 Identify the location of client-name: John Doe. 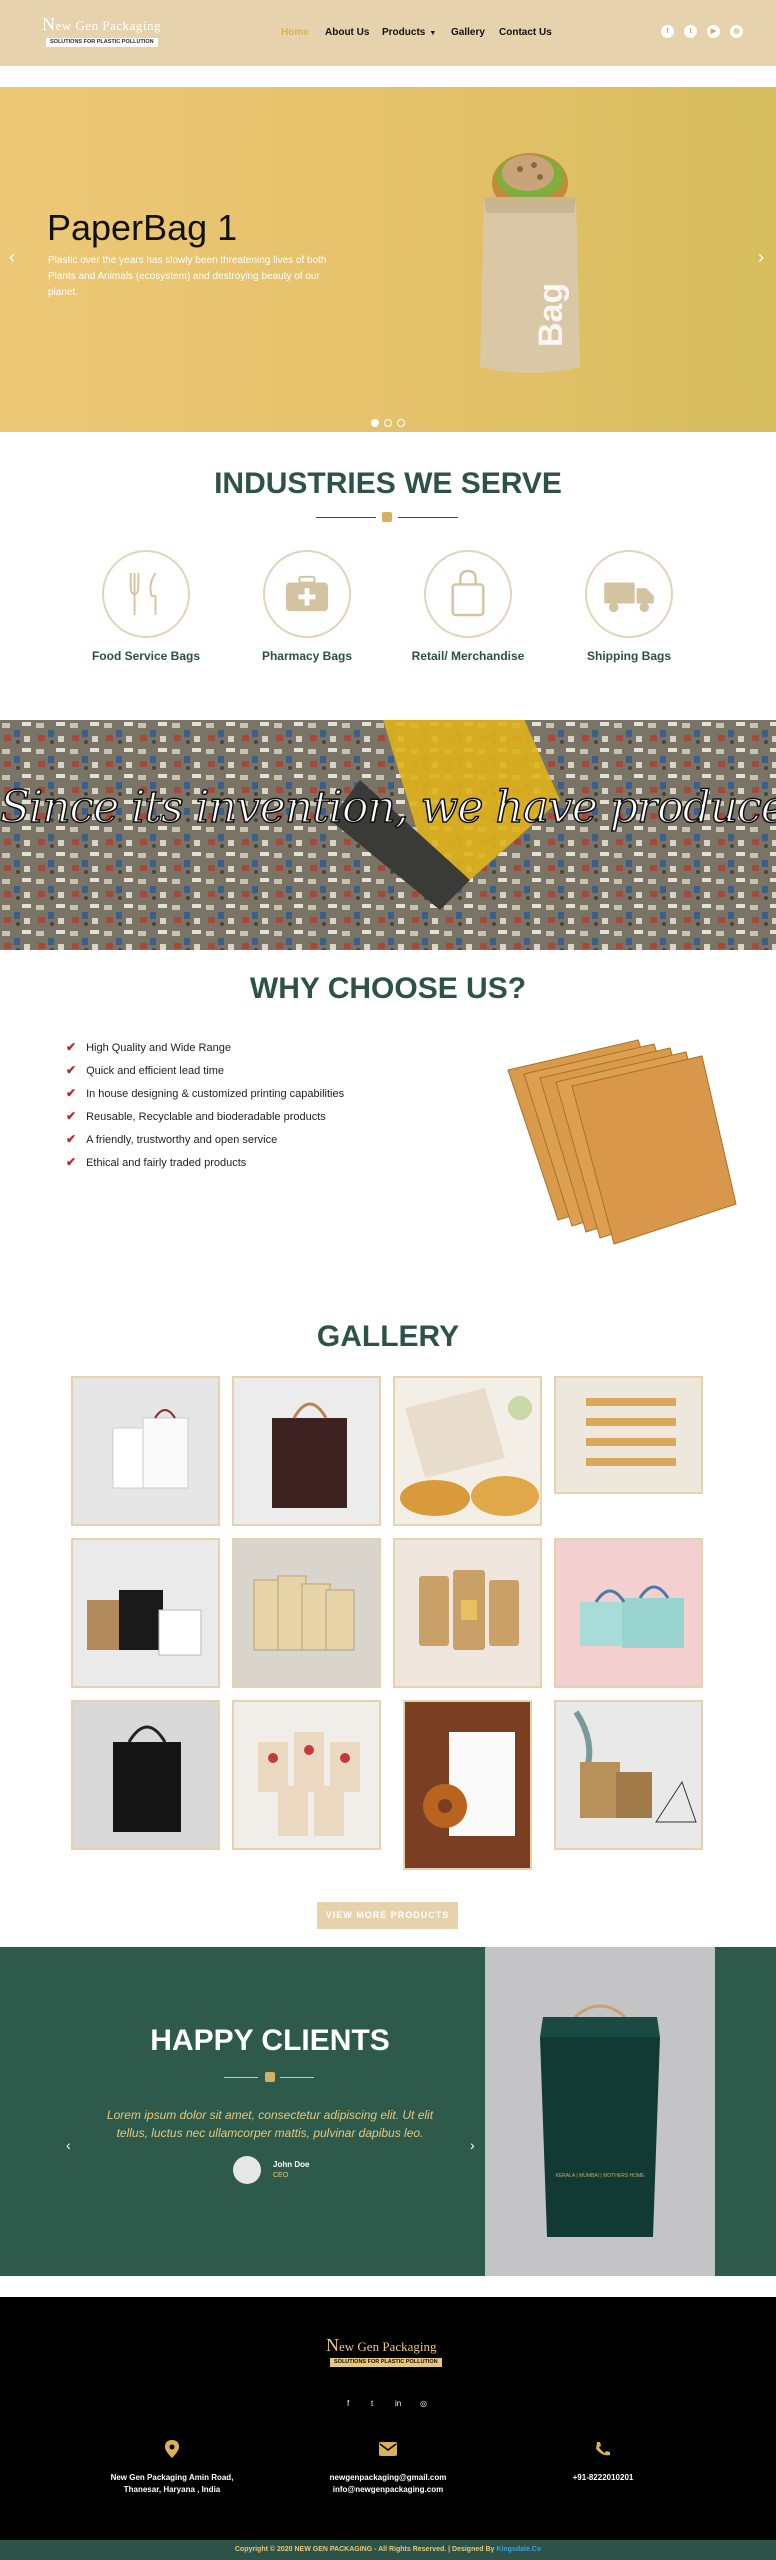
(291, 2164).